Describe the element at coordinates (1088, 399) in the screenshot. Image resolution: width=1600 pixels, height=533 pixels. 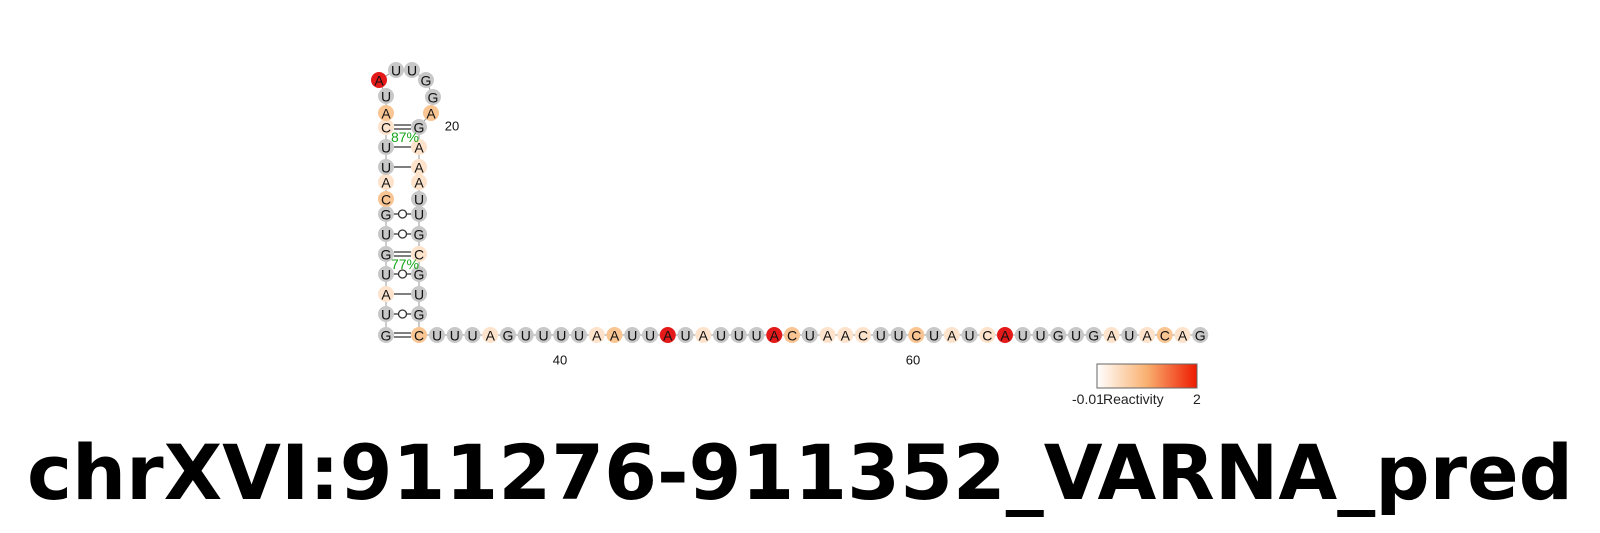
I see `legend-min-label: -0.01` at that location.